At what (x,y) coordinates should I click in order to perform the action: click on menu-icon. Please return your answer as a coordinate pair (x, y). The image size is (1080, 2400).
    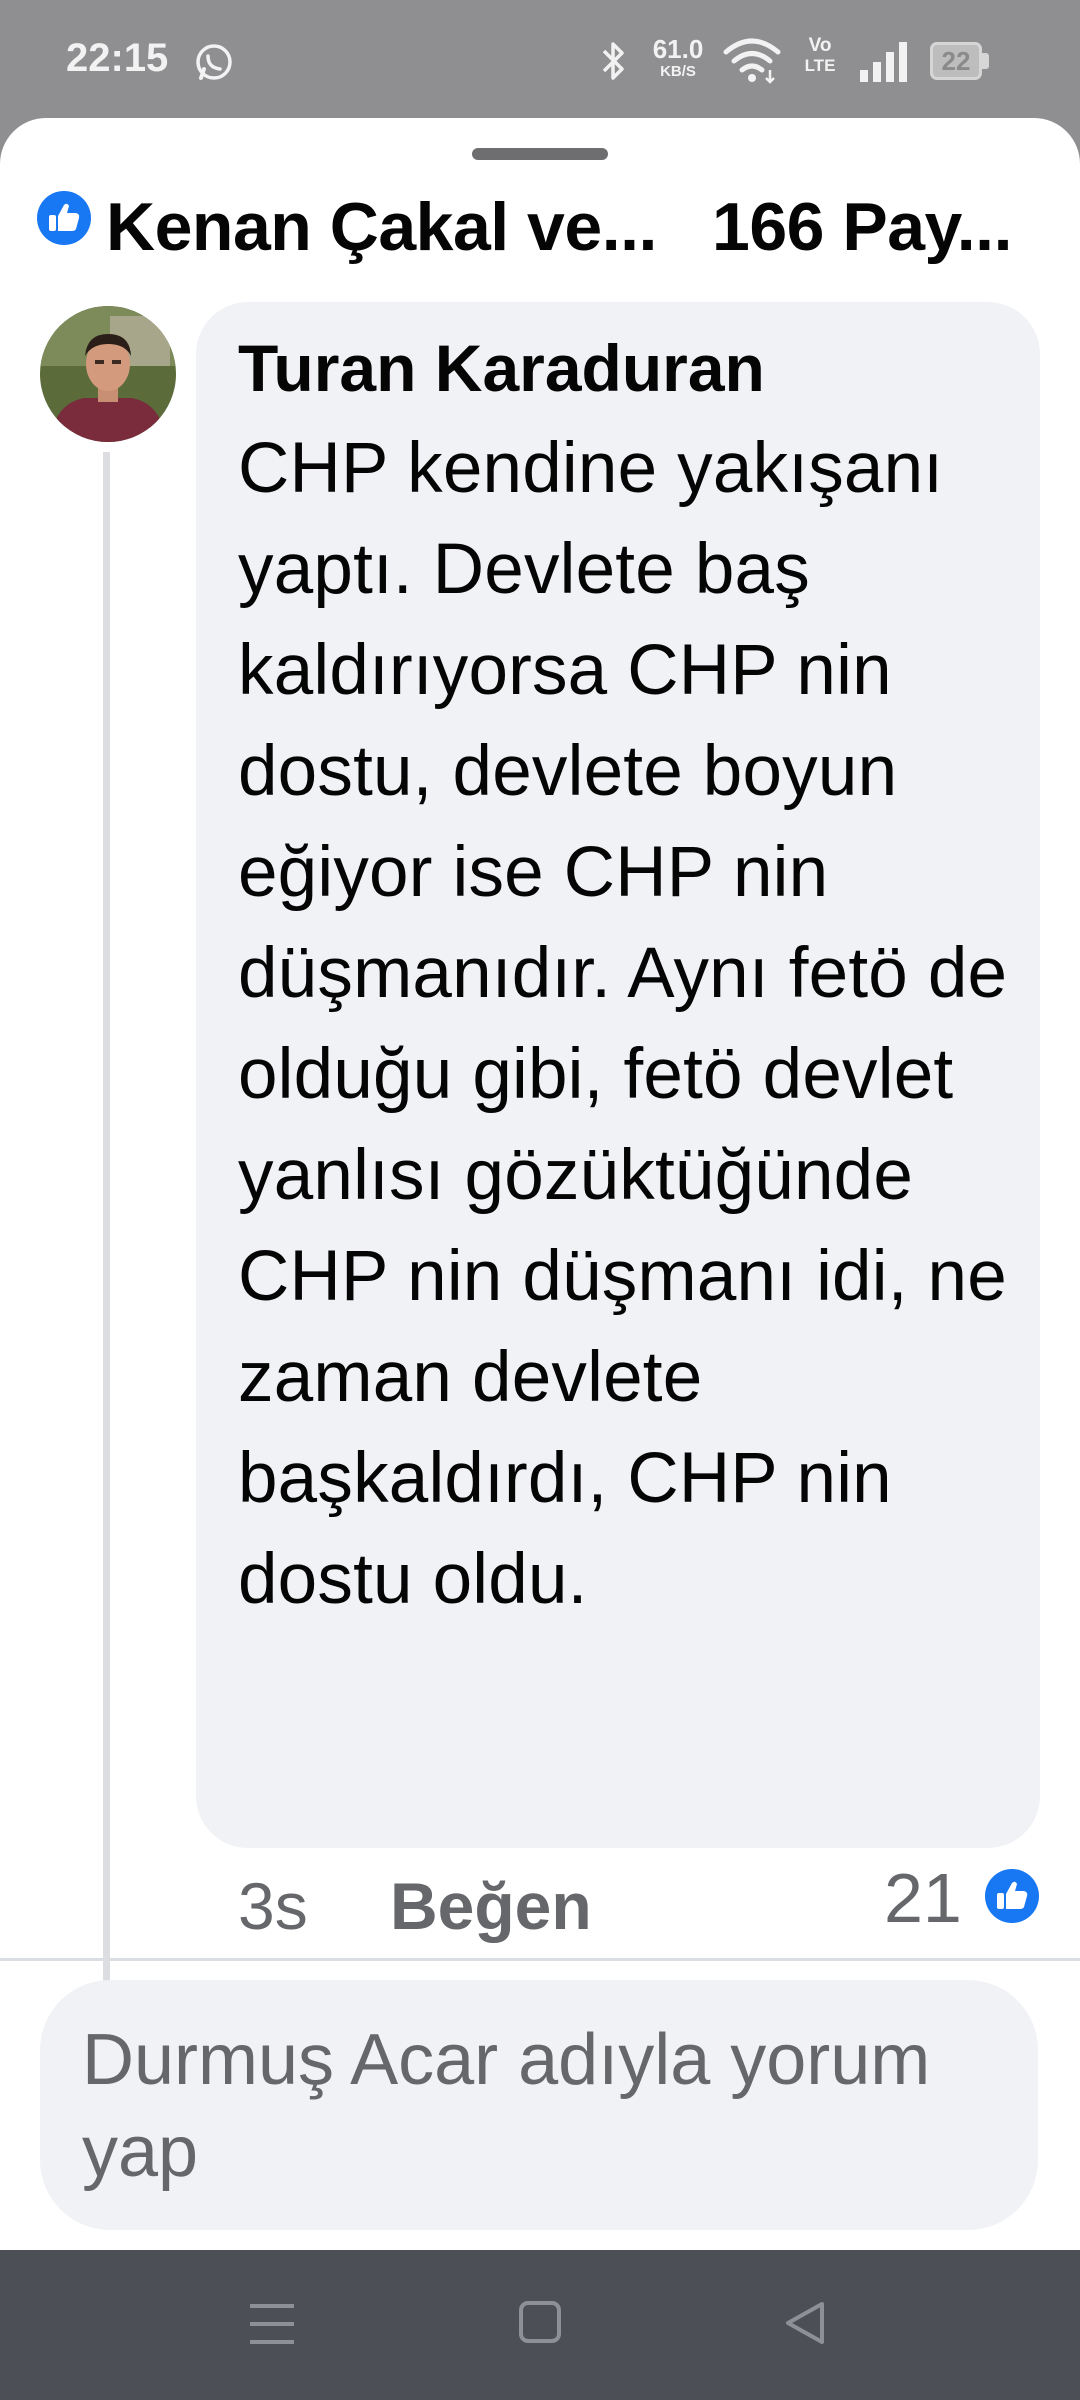
    Looking at the image, I should click on (272, 2324).